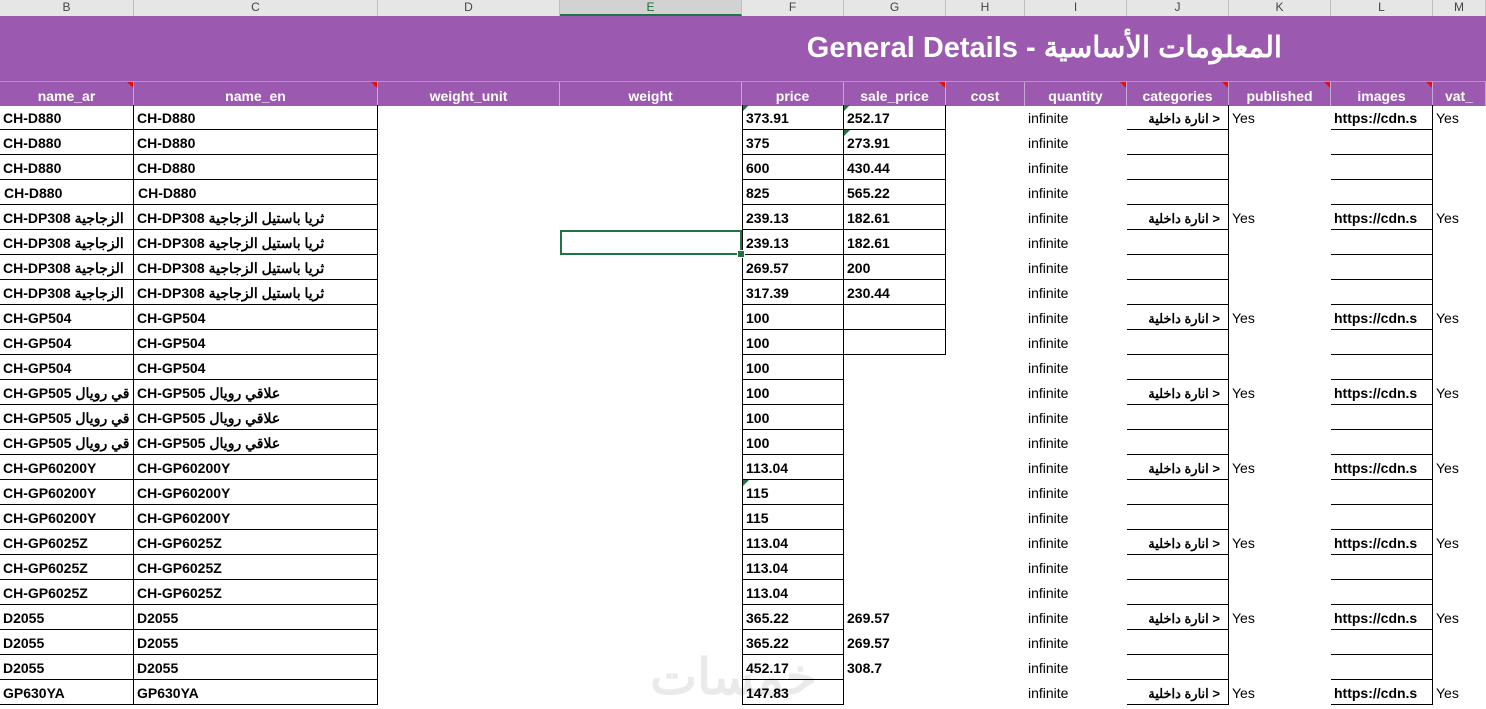 The height and width of the screenshot is (709, 1486). What do you see at coordinates (256, 567) in the screenshot?
I see `cell-name-en: CH-GP6025Z` at bounding box center [256, 567].